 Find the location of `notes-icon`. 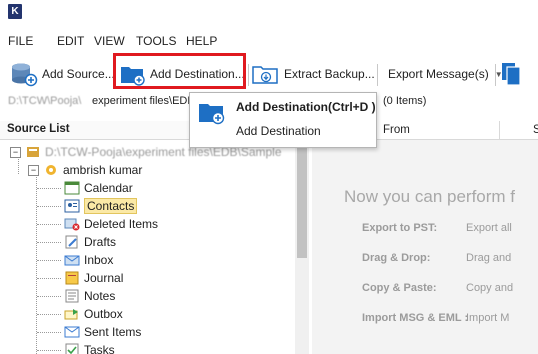

notes-icon is located at coordinates (72, 296).